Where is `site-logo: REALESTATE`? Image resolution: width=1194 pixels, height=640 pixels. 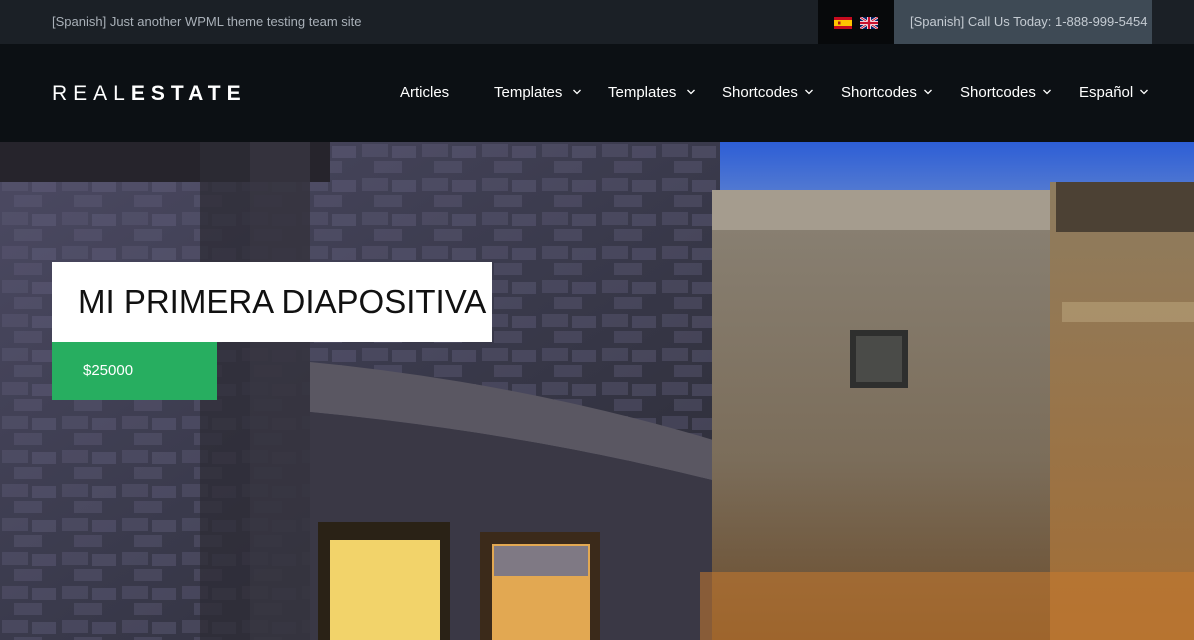 site-logo: REALESTATE is located at coordinates (149, 94).